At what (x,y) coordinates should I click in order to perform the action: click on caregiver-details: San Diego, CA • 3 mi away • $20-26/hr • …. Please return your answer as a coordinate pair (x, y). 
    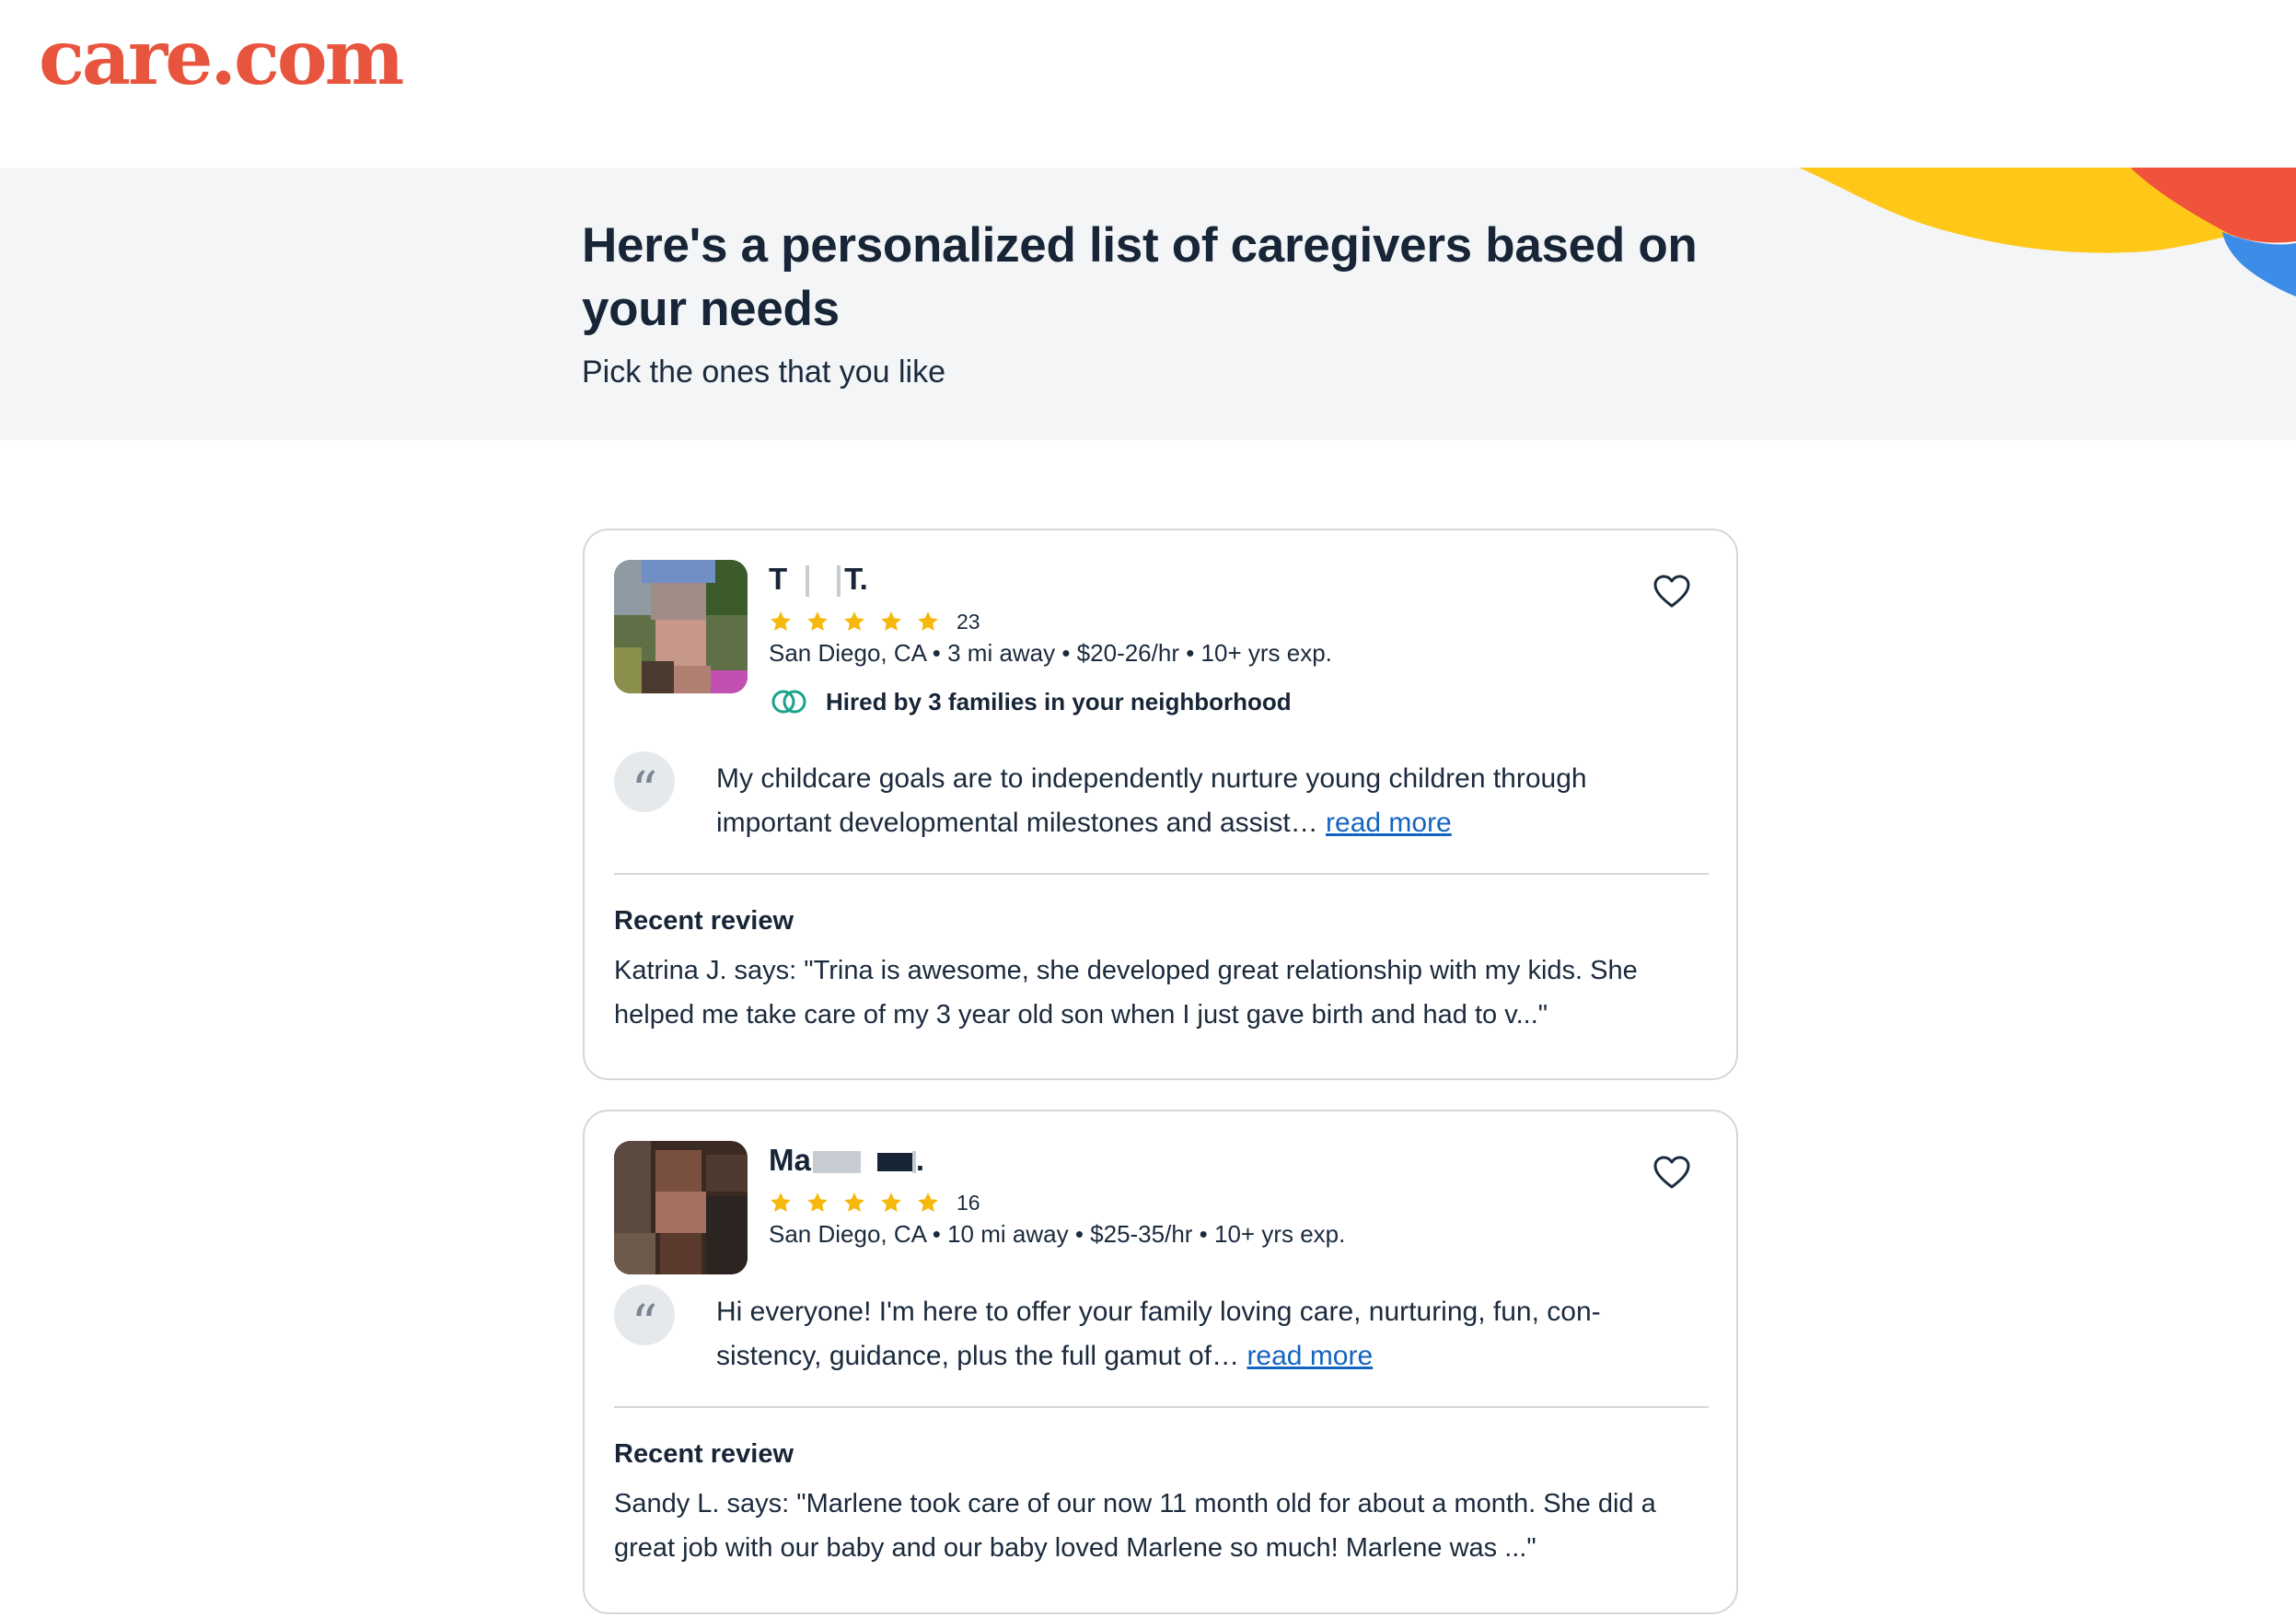
    Looking at the image, I should click on (1050, 653).